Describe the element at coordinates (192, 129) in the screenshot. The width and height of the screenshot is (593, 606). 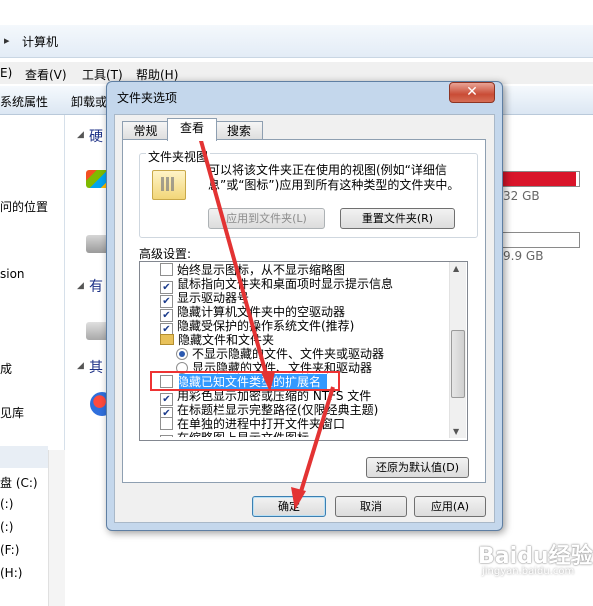
I see `tab-view: 查看` at that location.